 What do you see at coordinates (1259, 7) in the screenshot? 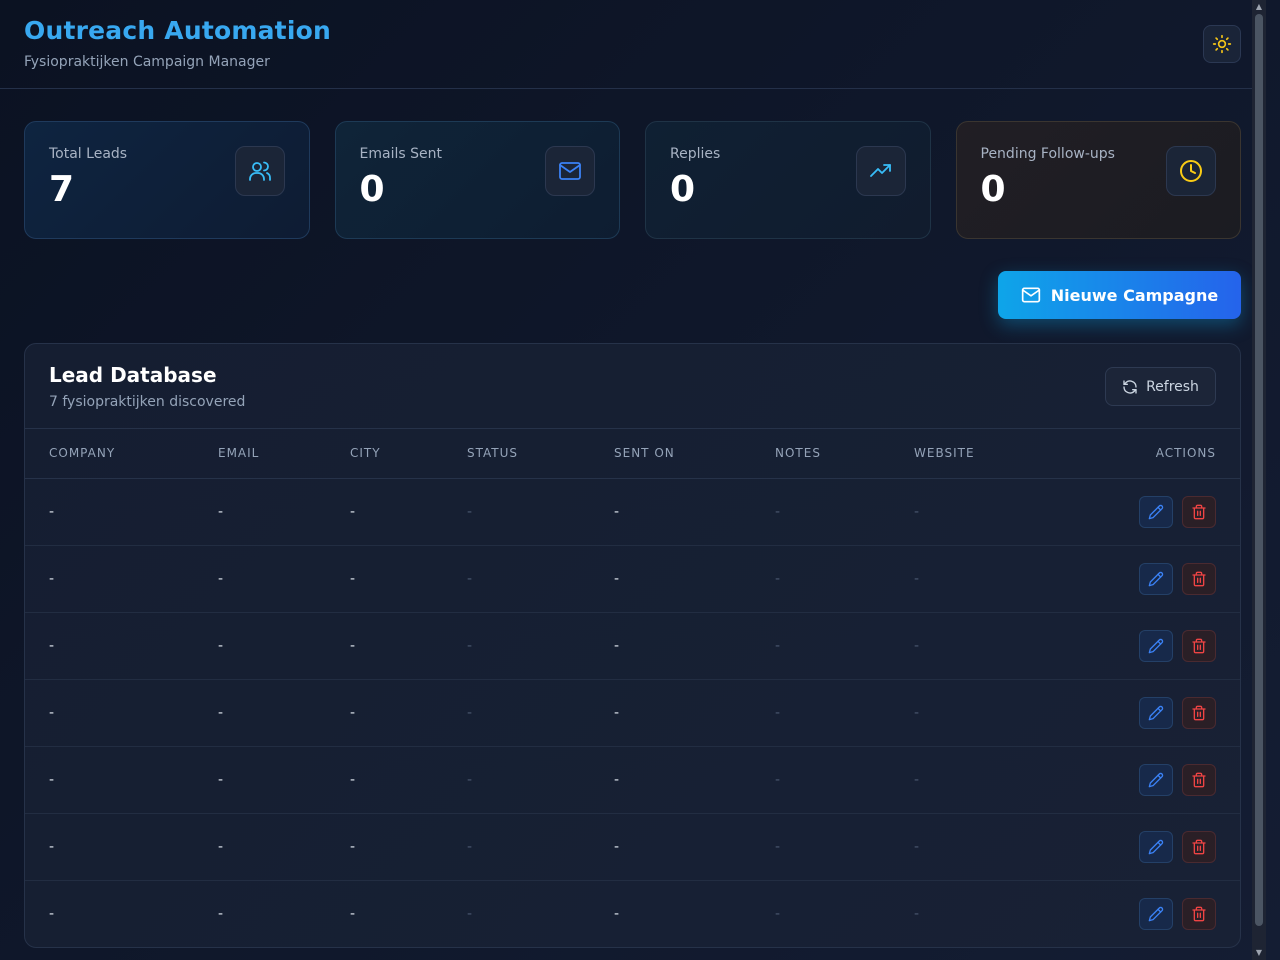
I see `scroll-up-icon: ▲` at bounding box center [1259, 7].